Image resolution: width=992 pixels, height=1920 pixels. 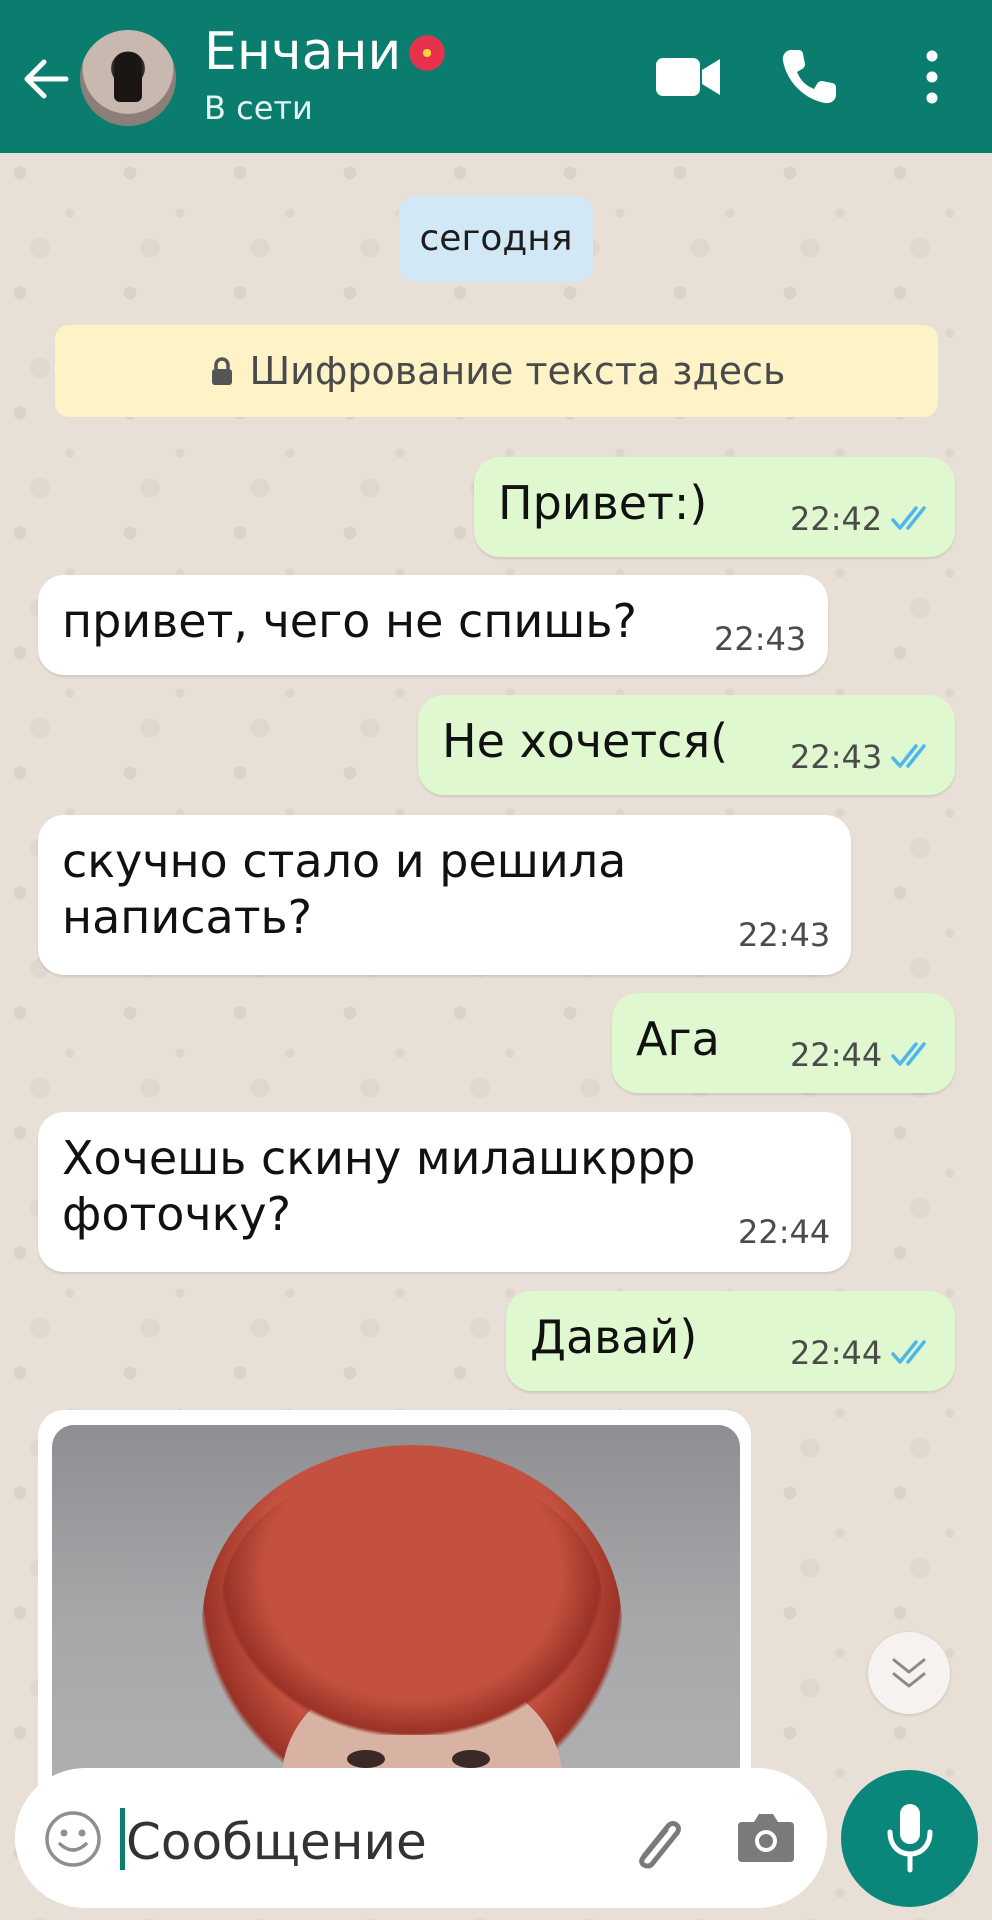 What do you see at coordinates (258, 108) in the screenshot?
I see `contact-status: В сети` at bounding box center [258, 108].